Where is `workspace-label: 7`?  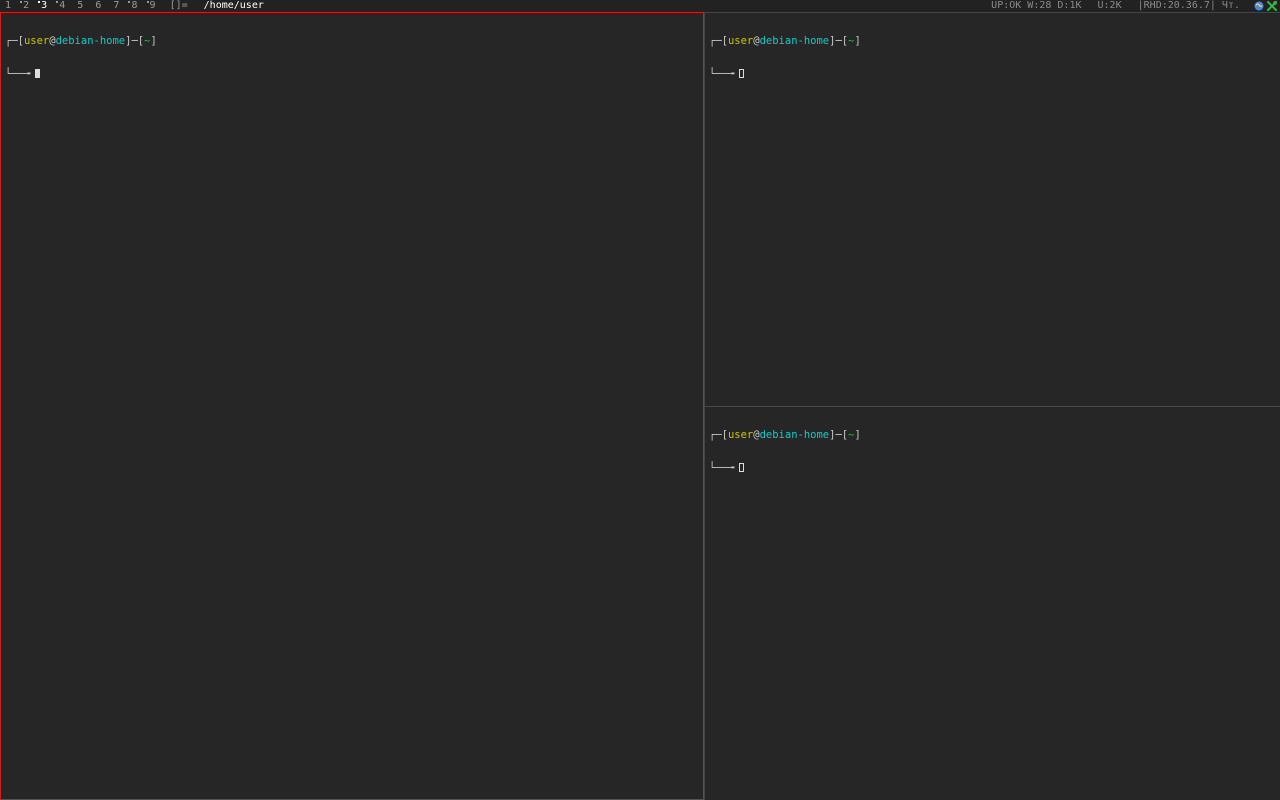
workspace-label: 7 is located at coordinates (116, 5).